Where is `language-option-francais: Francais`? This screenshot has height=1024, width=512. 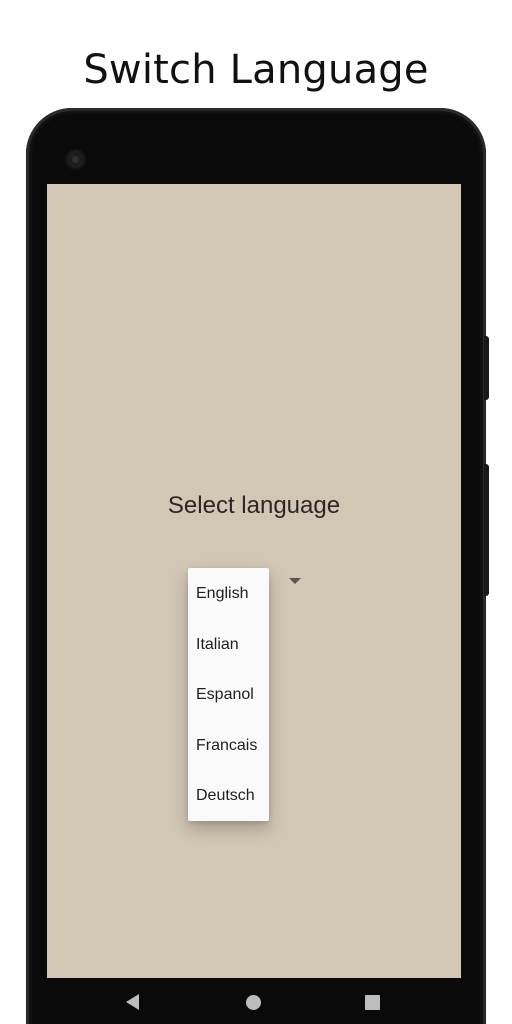 language-option-francais: Francais is located at coordinates (228, 746).